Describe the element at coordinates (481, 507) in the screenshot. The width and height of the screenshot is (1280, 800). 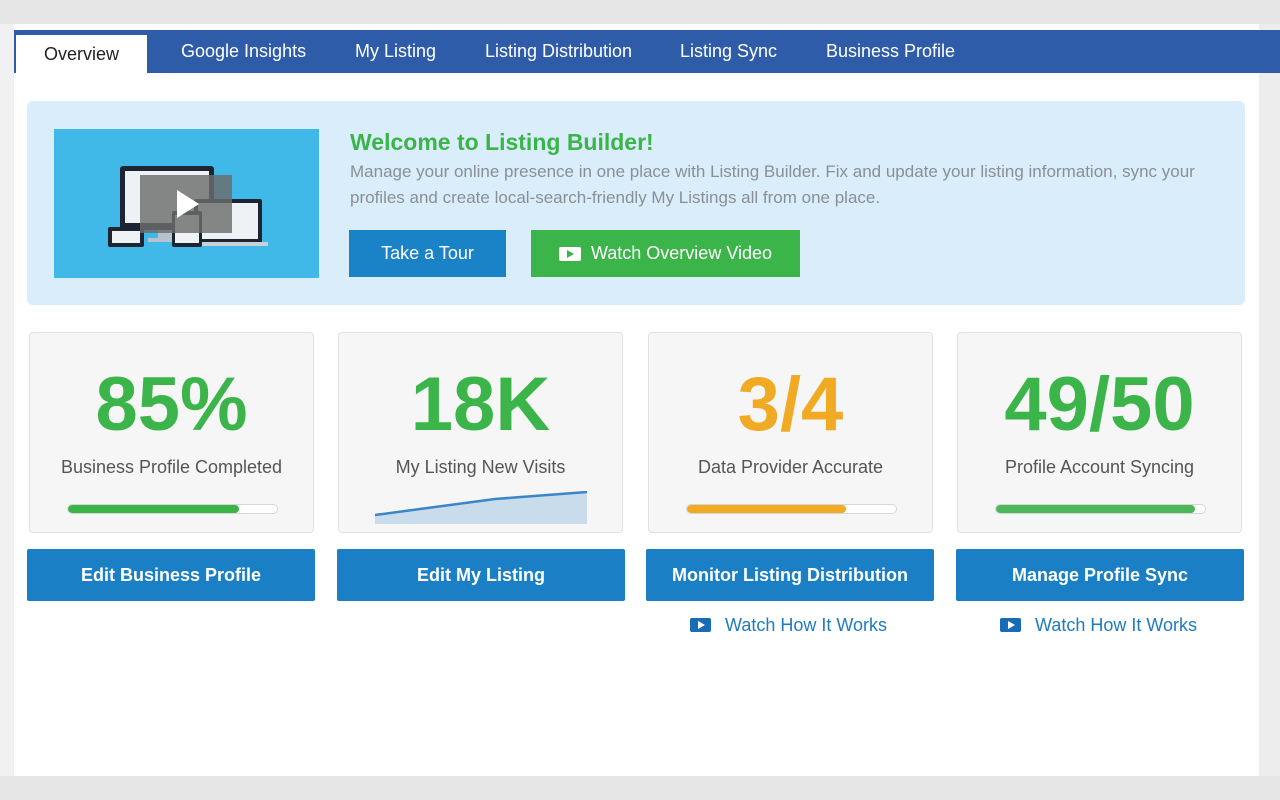
I see `visits-sparkline` at that location.